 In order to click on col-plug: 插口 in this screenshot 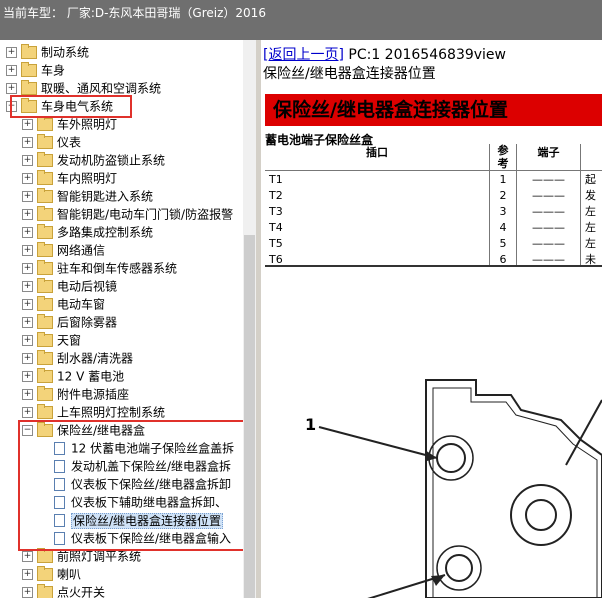, I will do `click(377, 157)`.